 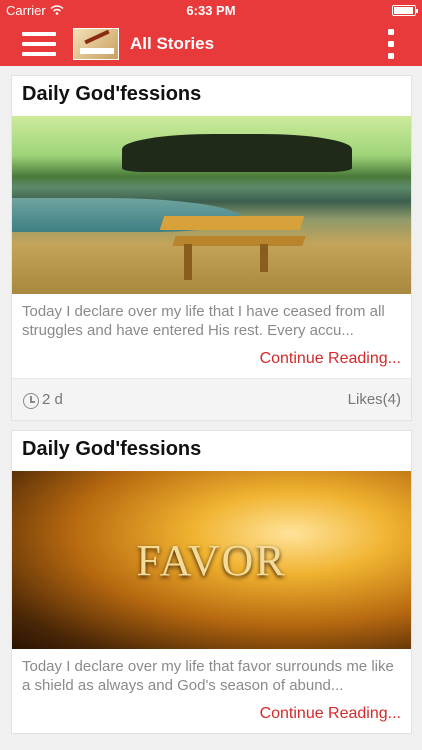 What do you see at coordinates (239, 241) in the screenshot?
I see `image-bench-back` at bounding box center [239, 241].